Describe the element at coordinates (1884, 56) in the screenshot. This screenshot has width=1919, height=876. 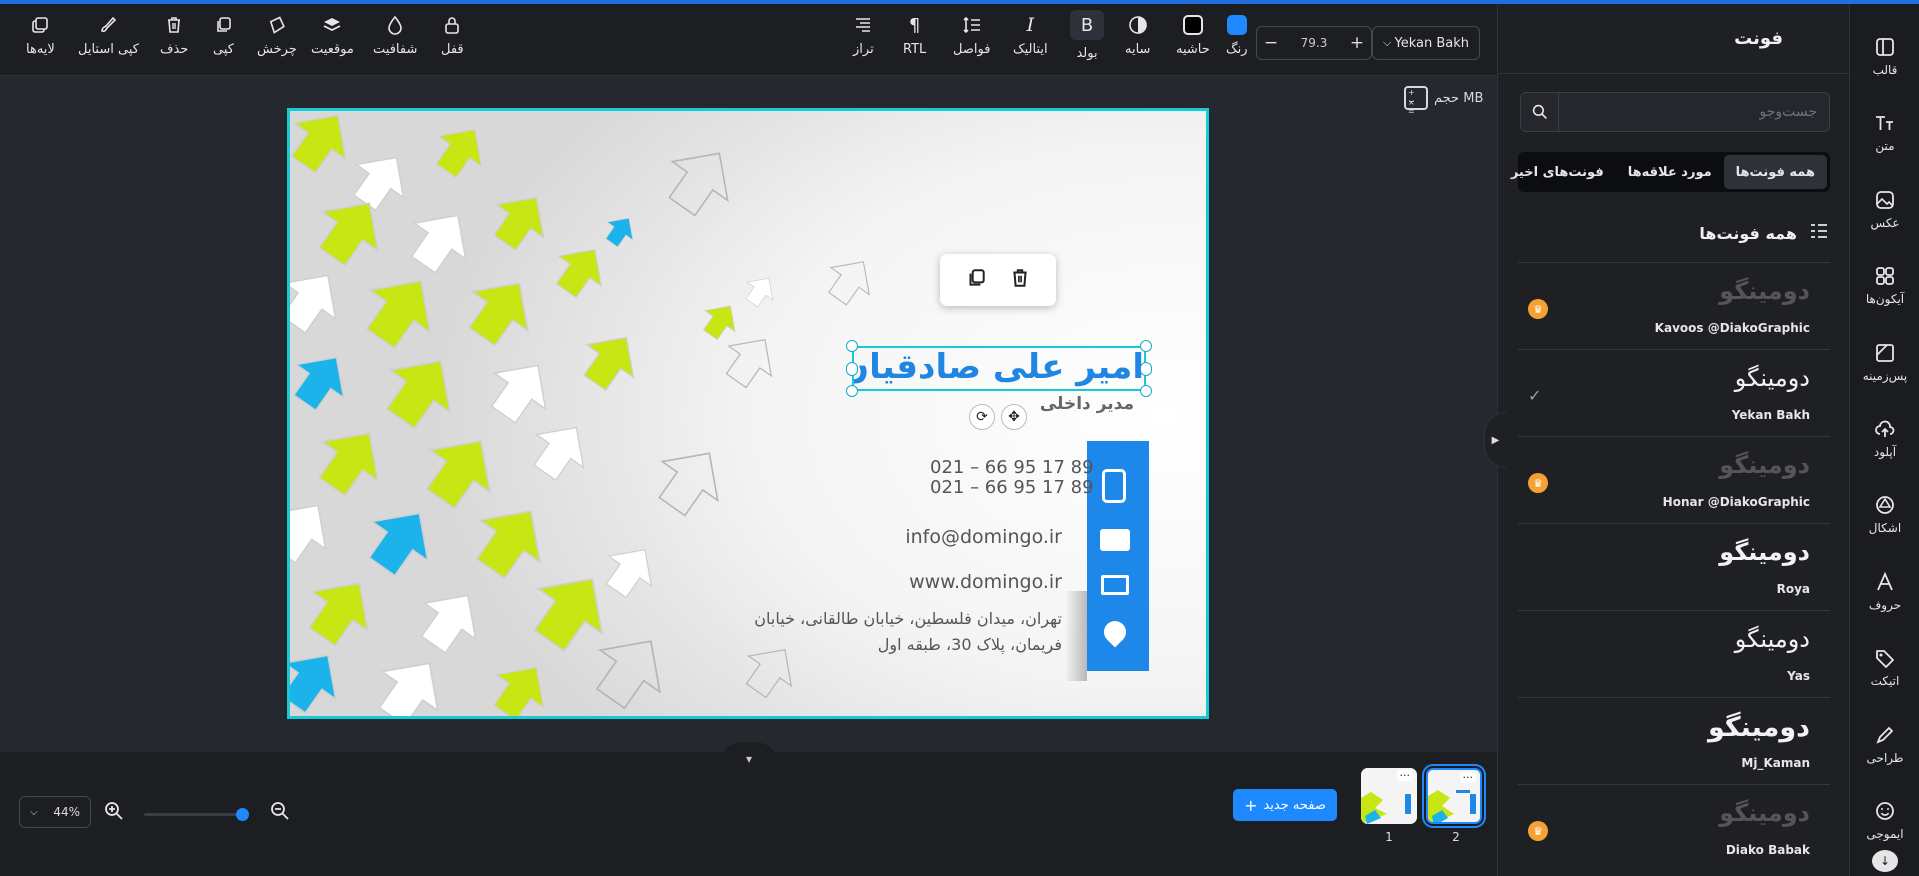
I see `sidebar-item-template: قالب` at that location.